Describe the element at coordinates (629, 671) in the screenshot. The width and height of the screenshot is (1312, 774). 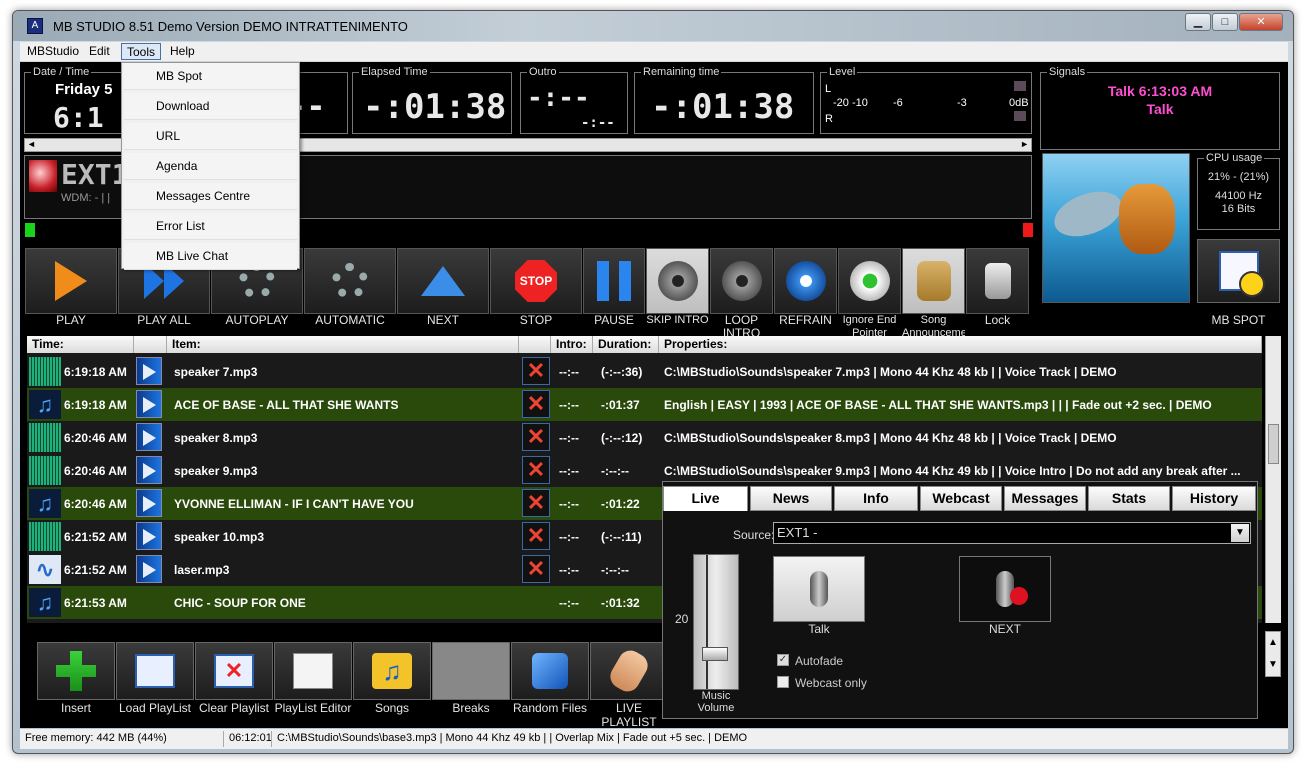
I see `live-playlist-button` at that location.